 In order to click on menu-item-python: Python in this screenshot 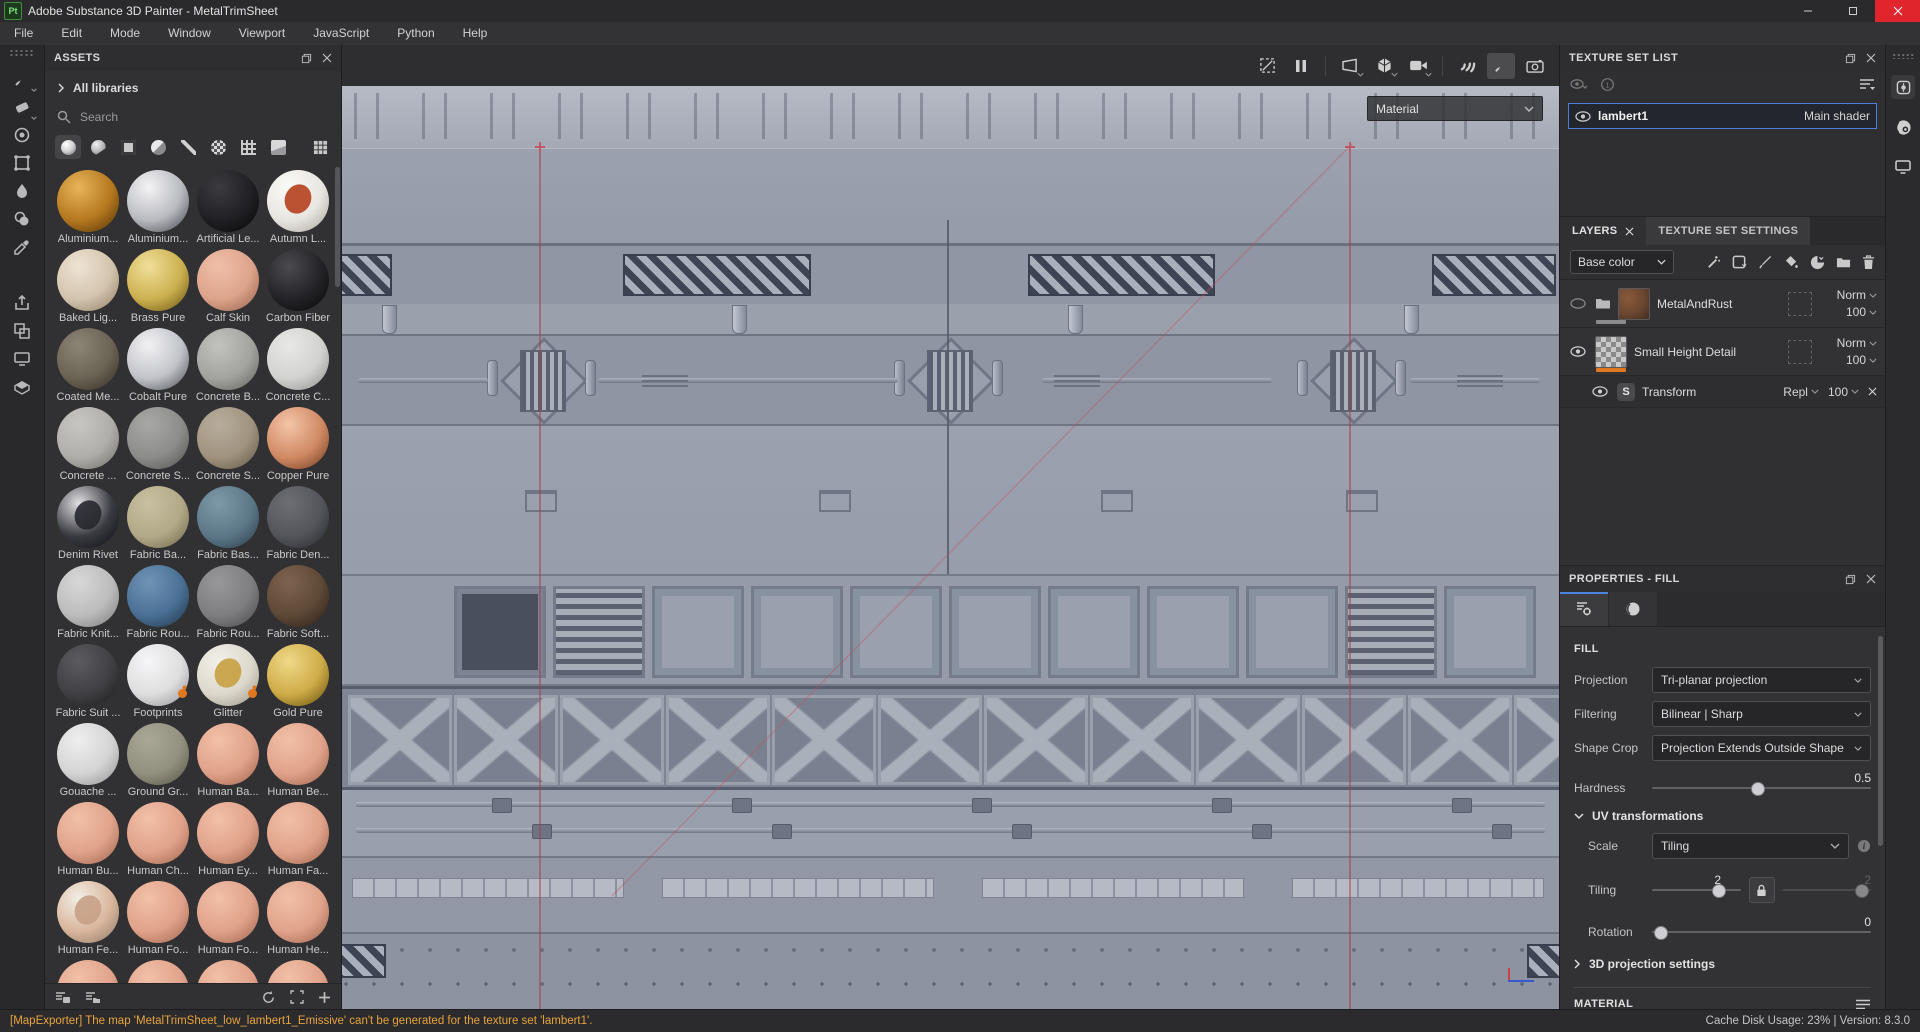, I will do `click(415, 33)`.